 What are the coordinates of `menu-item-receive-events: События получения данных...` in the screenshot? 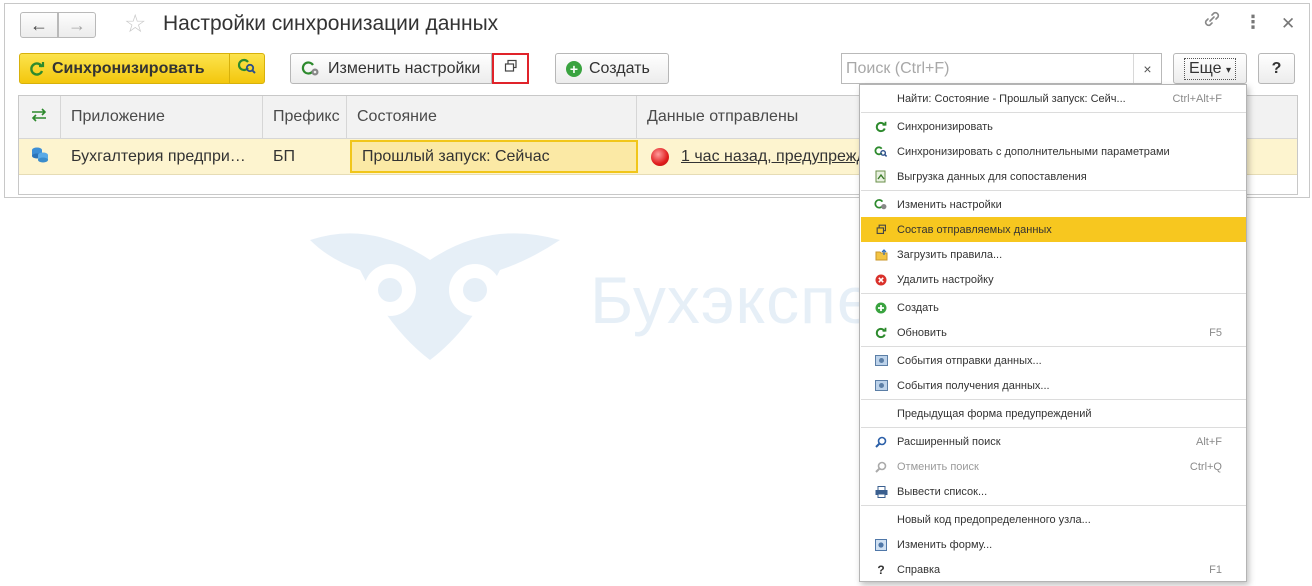 It's located at (1053, 385).